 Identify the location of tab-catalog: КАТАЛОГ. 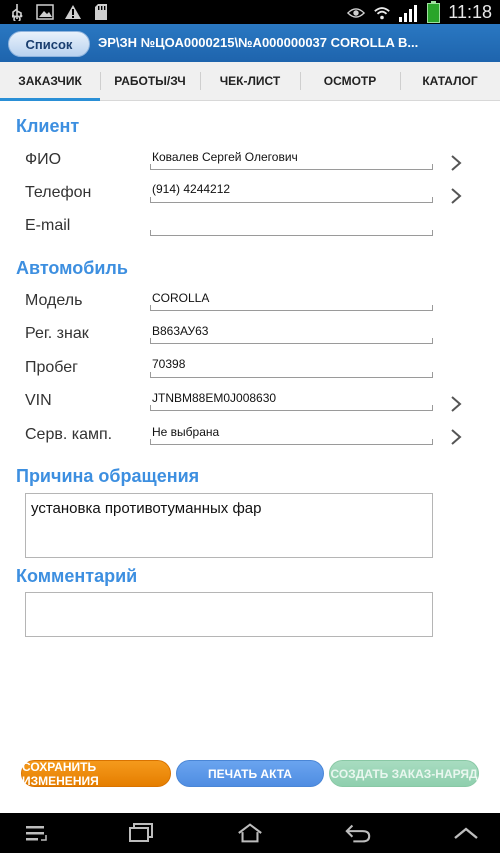
(450, 81).